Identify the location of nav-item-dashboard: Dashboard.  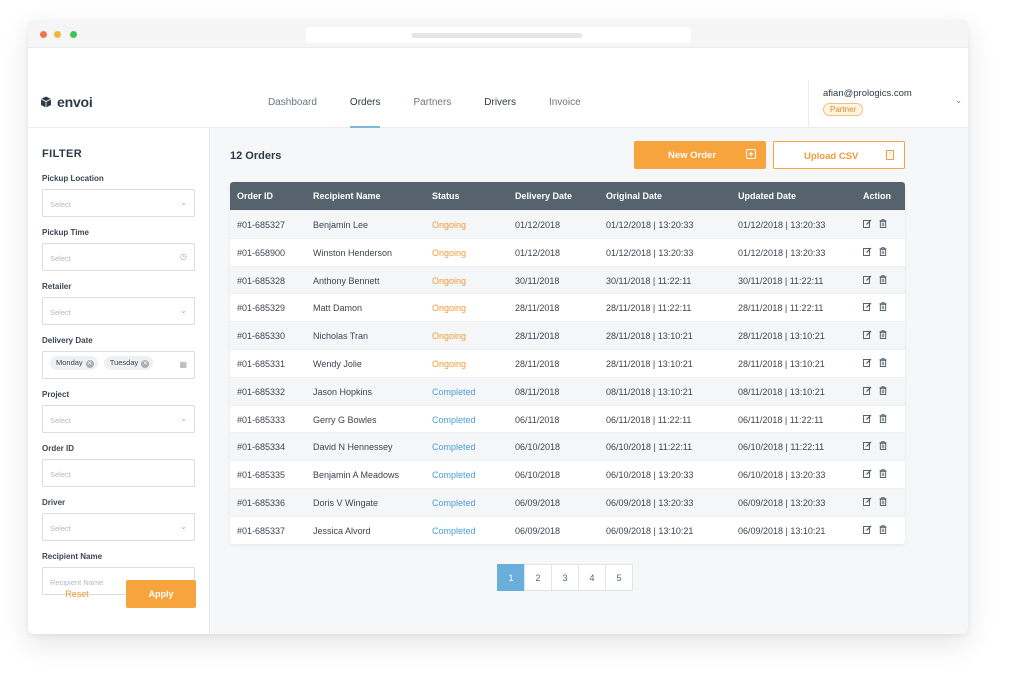
(292, 108).